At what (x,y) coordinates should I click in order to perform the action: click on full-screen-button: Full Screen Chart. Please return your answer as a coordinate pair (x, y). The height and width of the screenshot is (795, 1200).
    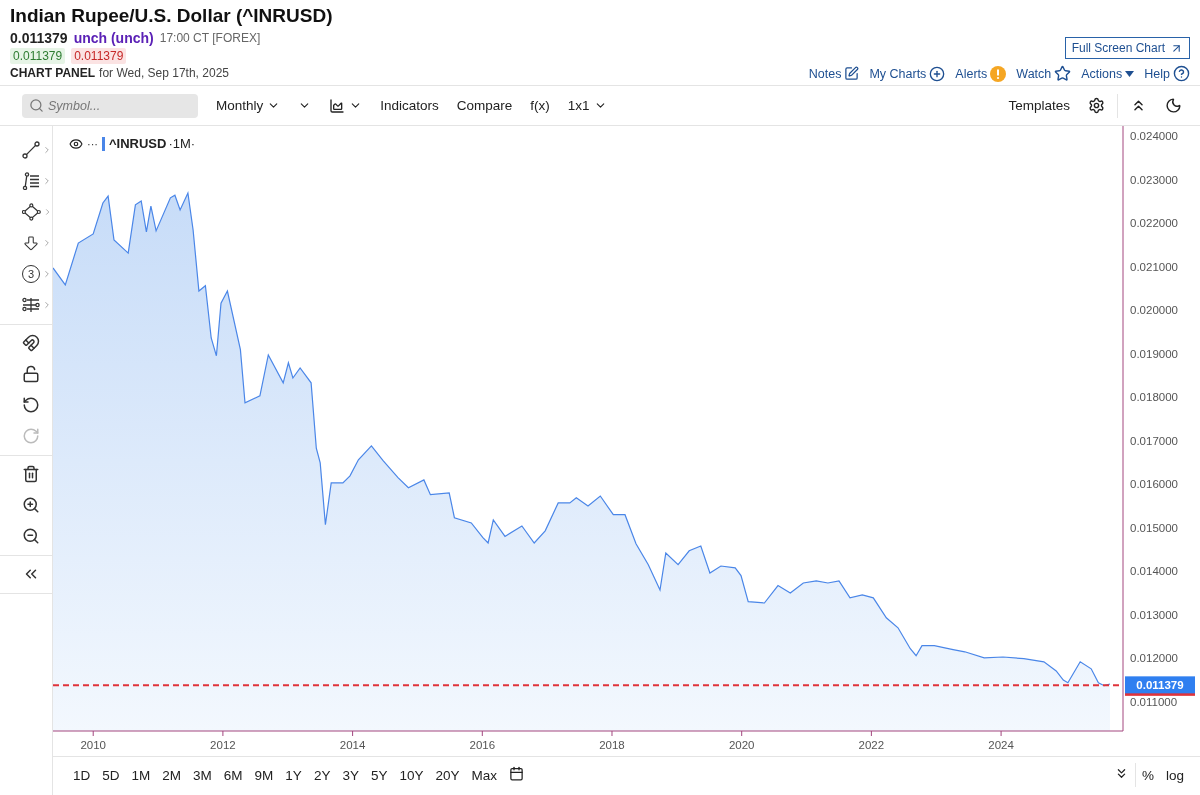
    Looking at the image, I should click on (1127, 48).